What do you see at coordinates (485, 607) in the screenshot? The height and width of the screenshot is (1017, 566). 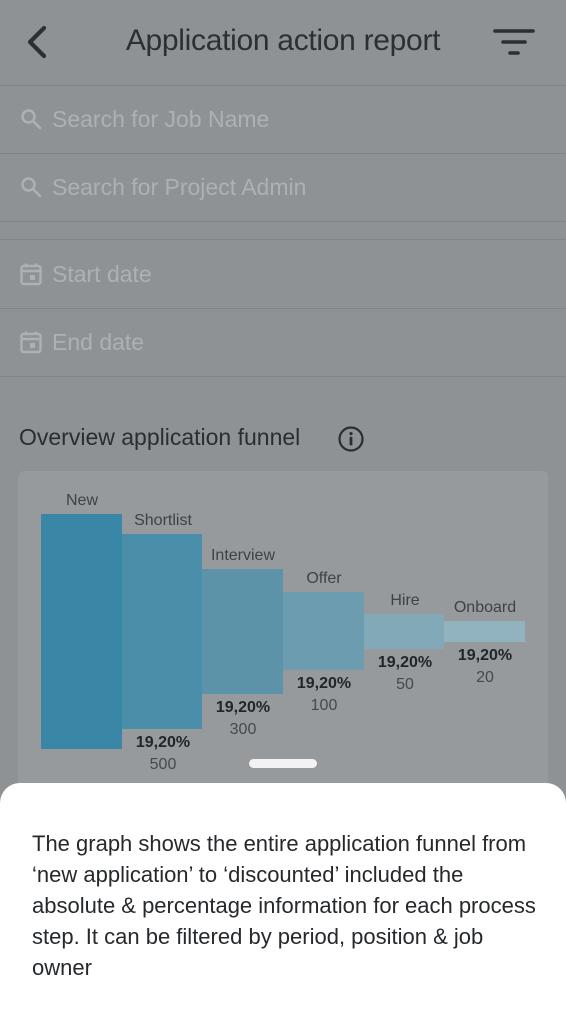 I see `funnel-stage-label: Onboard` at bounding box center [485, 607].